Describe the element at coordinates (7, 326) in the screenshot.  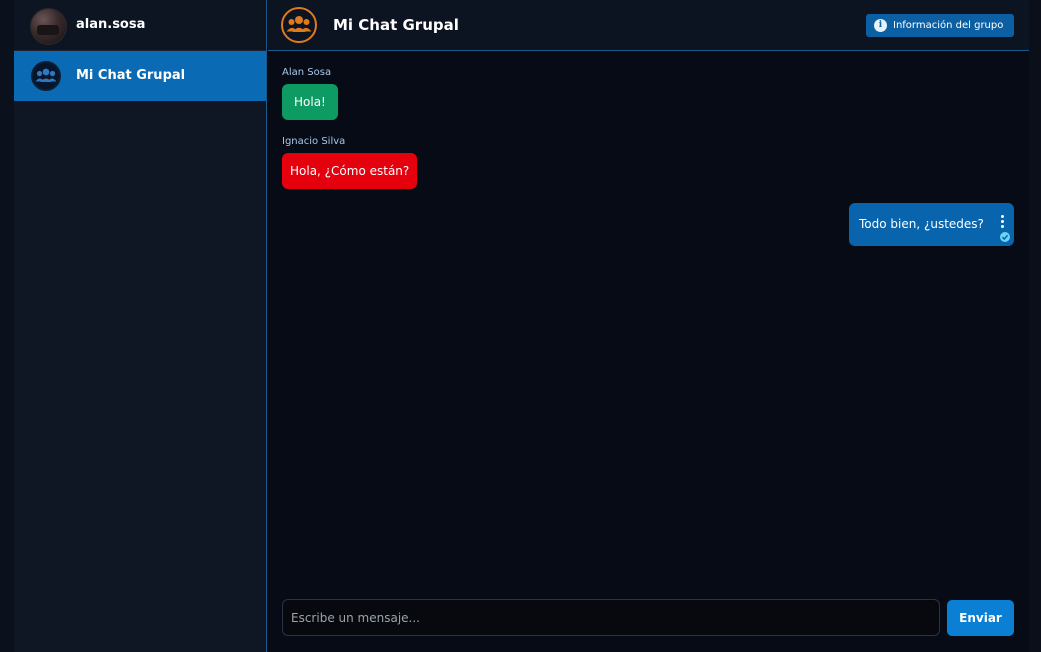
I see `left-gutter` at that location.